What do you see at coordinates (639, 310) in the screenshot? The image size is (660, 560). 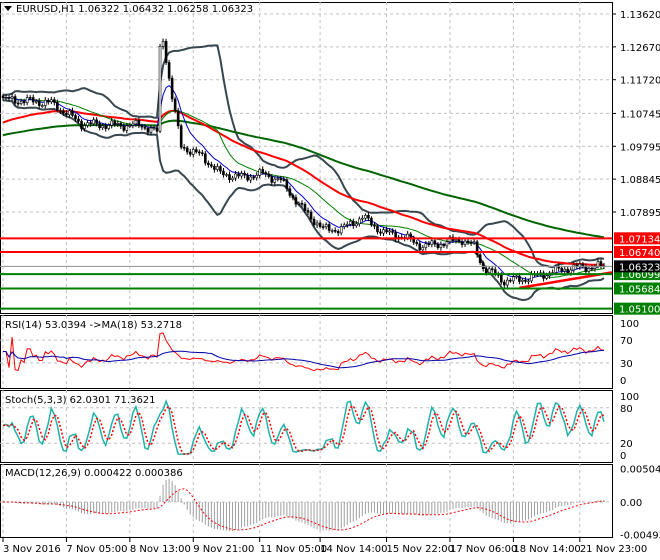 I see `level-label: 1.05100` at bounding box center [639, 310].